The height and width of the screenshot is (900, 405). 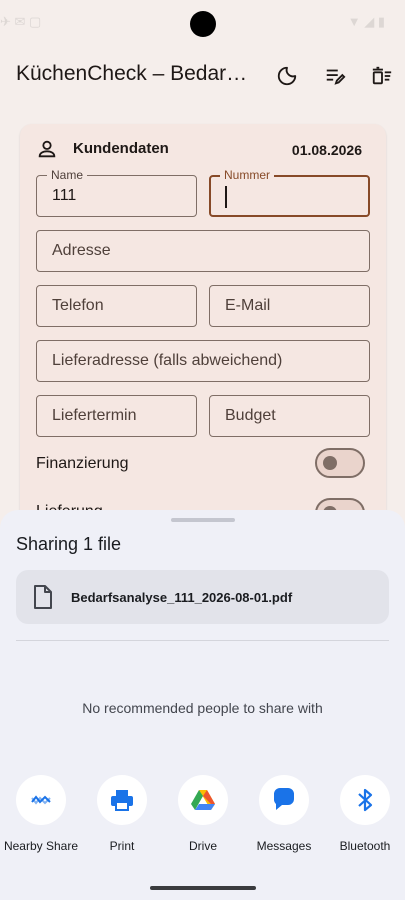 I want to click on file-preview: Bedarfsanalyse_111_2026-08-01.pdf, so click(x=202, y=597).